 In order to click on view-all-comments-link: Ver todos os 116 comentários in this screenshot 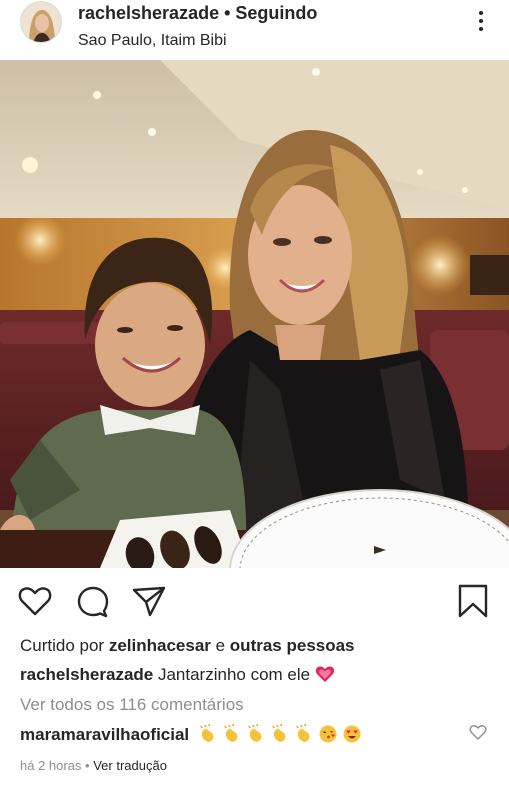, I will do `click(132, 705)`.